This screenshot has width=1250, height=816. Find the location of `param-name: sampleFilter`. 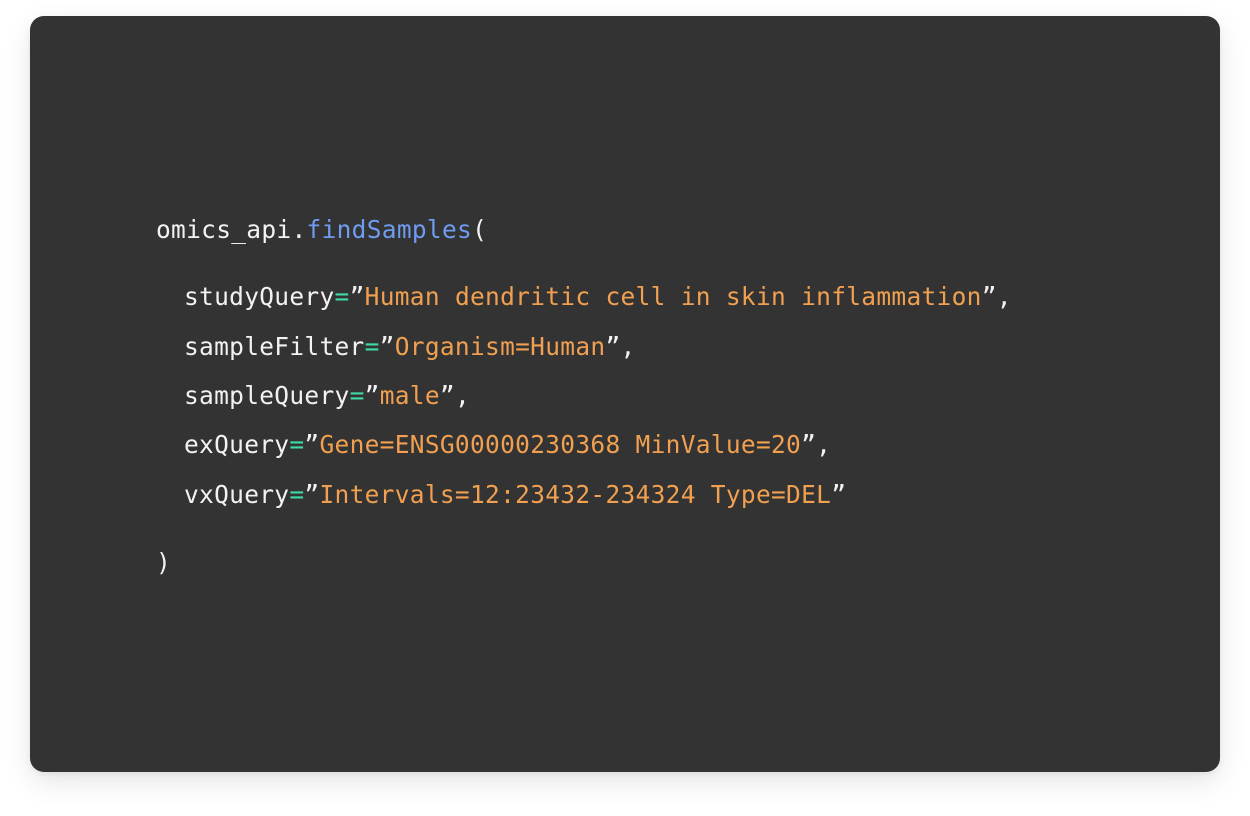

param-name: sampleFilter is located at coordinates (274, 346).